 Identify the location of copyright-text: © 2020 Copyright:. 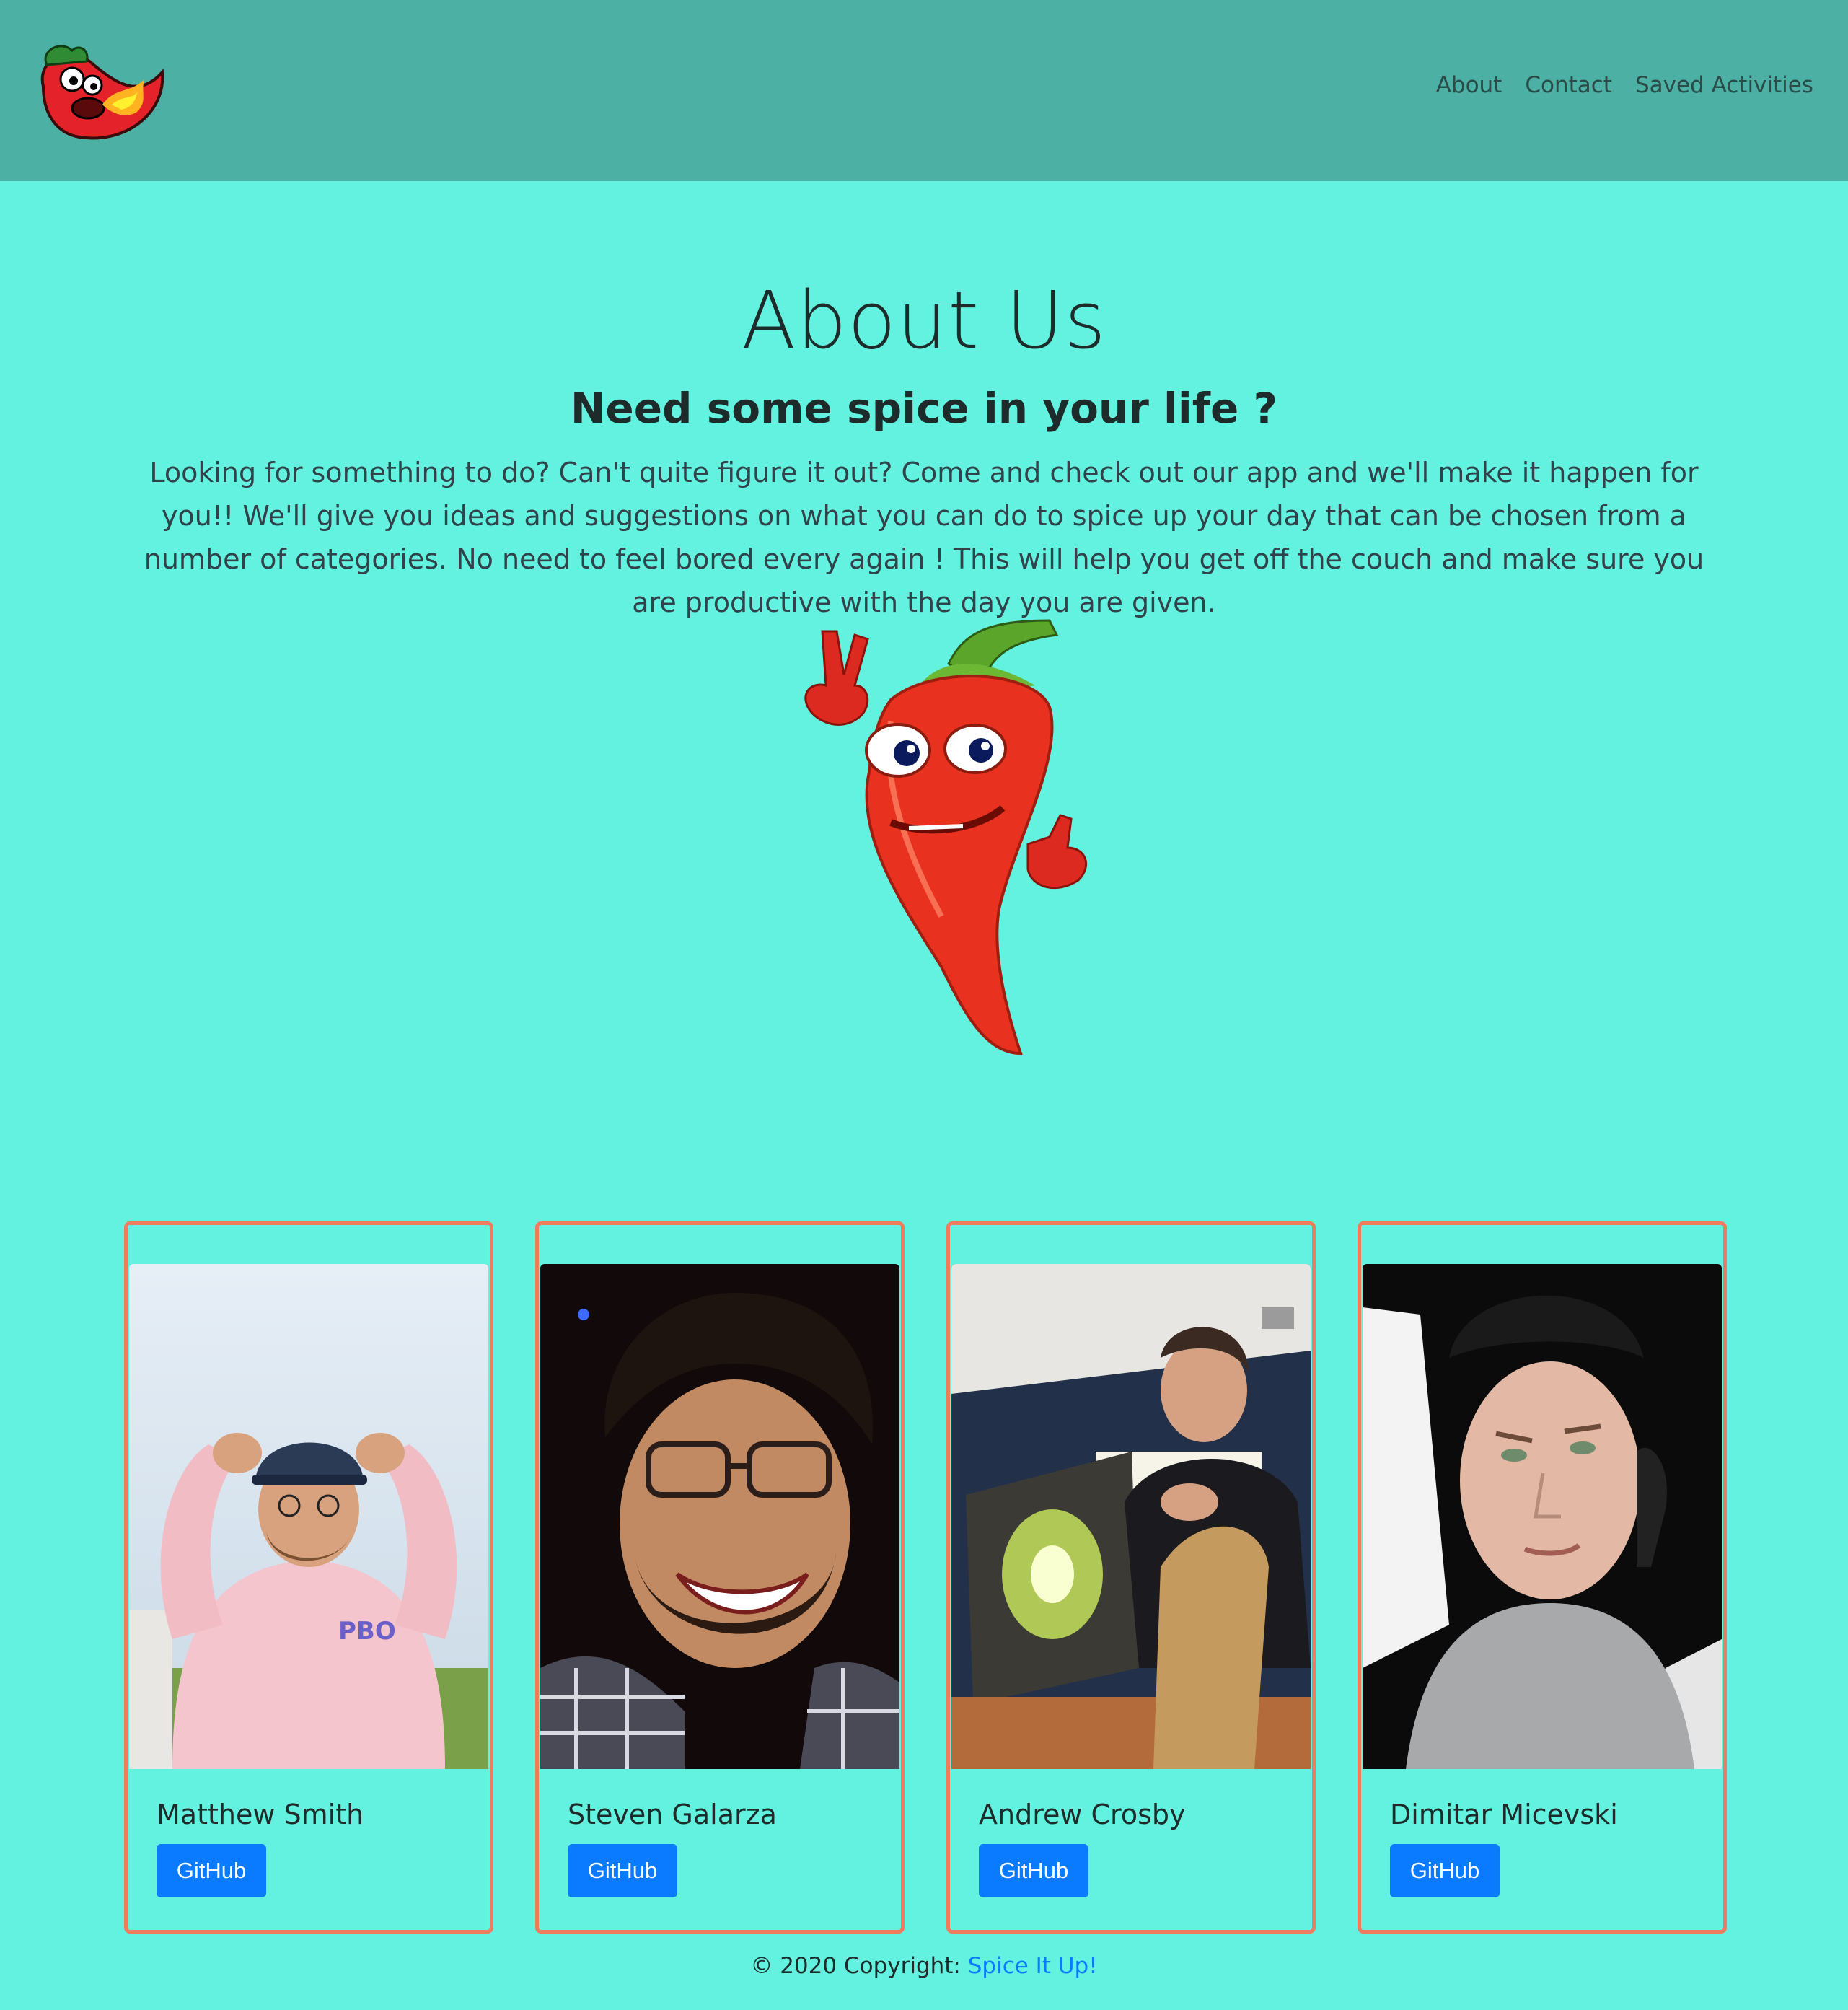
(859, 1966).